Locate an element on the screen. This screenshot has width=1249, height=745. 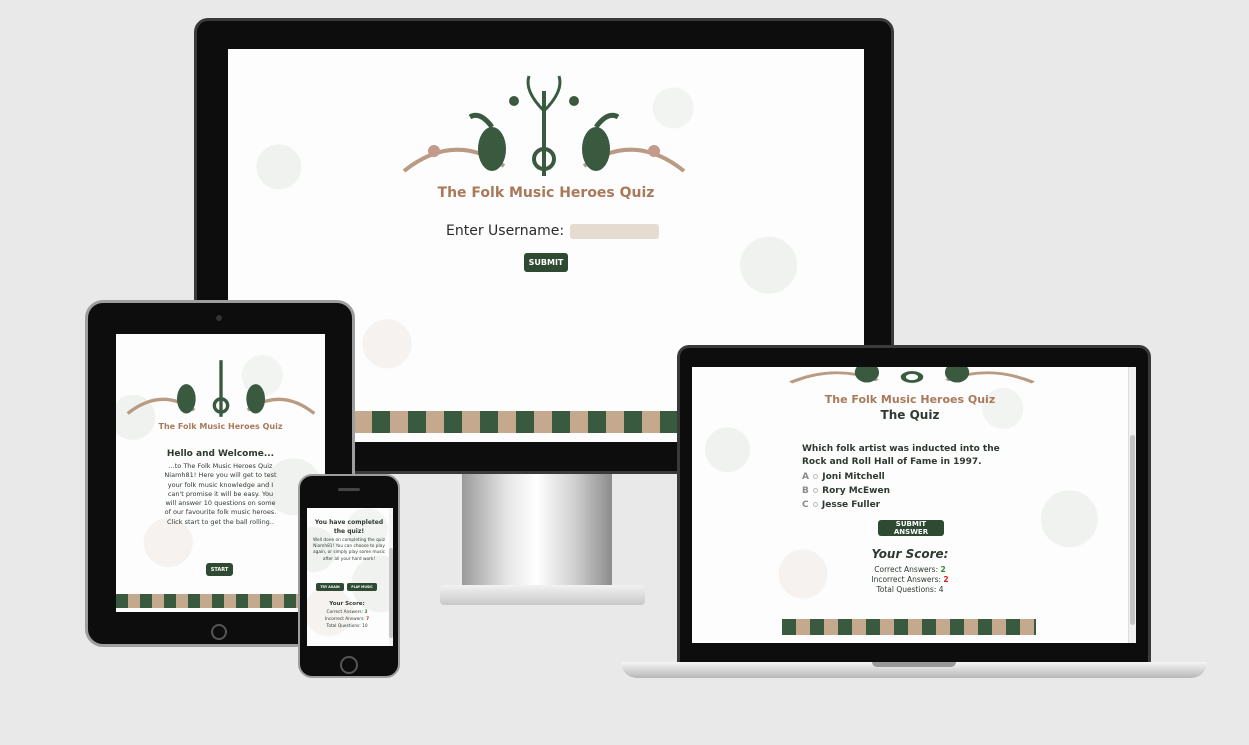
answer-option: B Rory McEwen is located at coordinates (846, 491).